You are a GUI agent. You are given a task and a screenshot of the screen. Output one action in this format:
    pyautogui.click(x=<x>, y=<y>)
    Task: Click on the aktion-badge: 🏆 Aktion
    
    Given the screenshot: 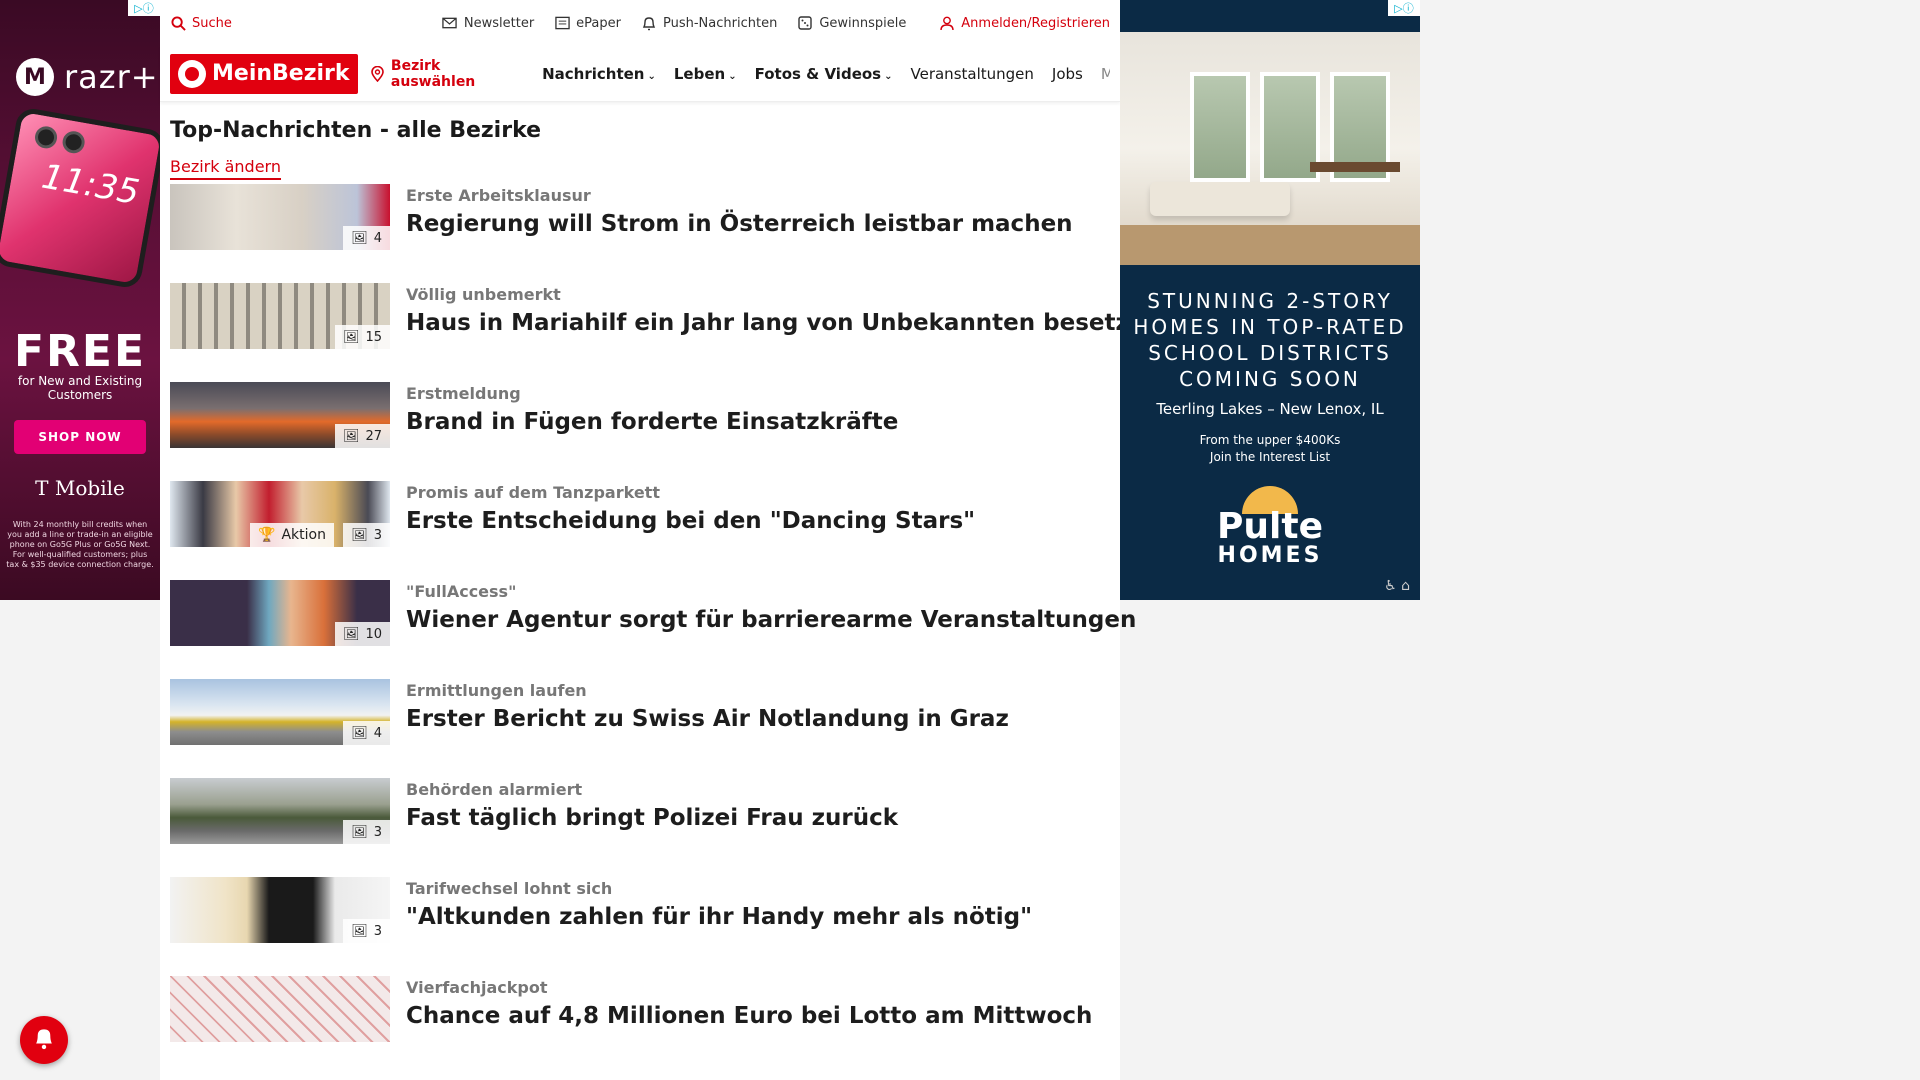 What is the action you would take?
    pyautogui.click(x=292, y=535)
    